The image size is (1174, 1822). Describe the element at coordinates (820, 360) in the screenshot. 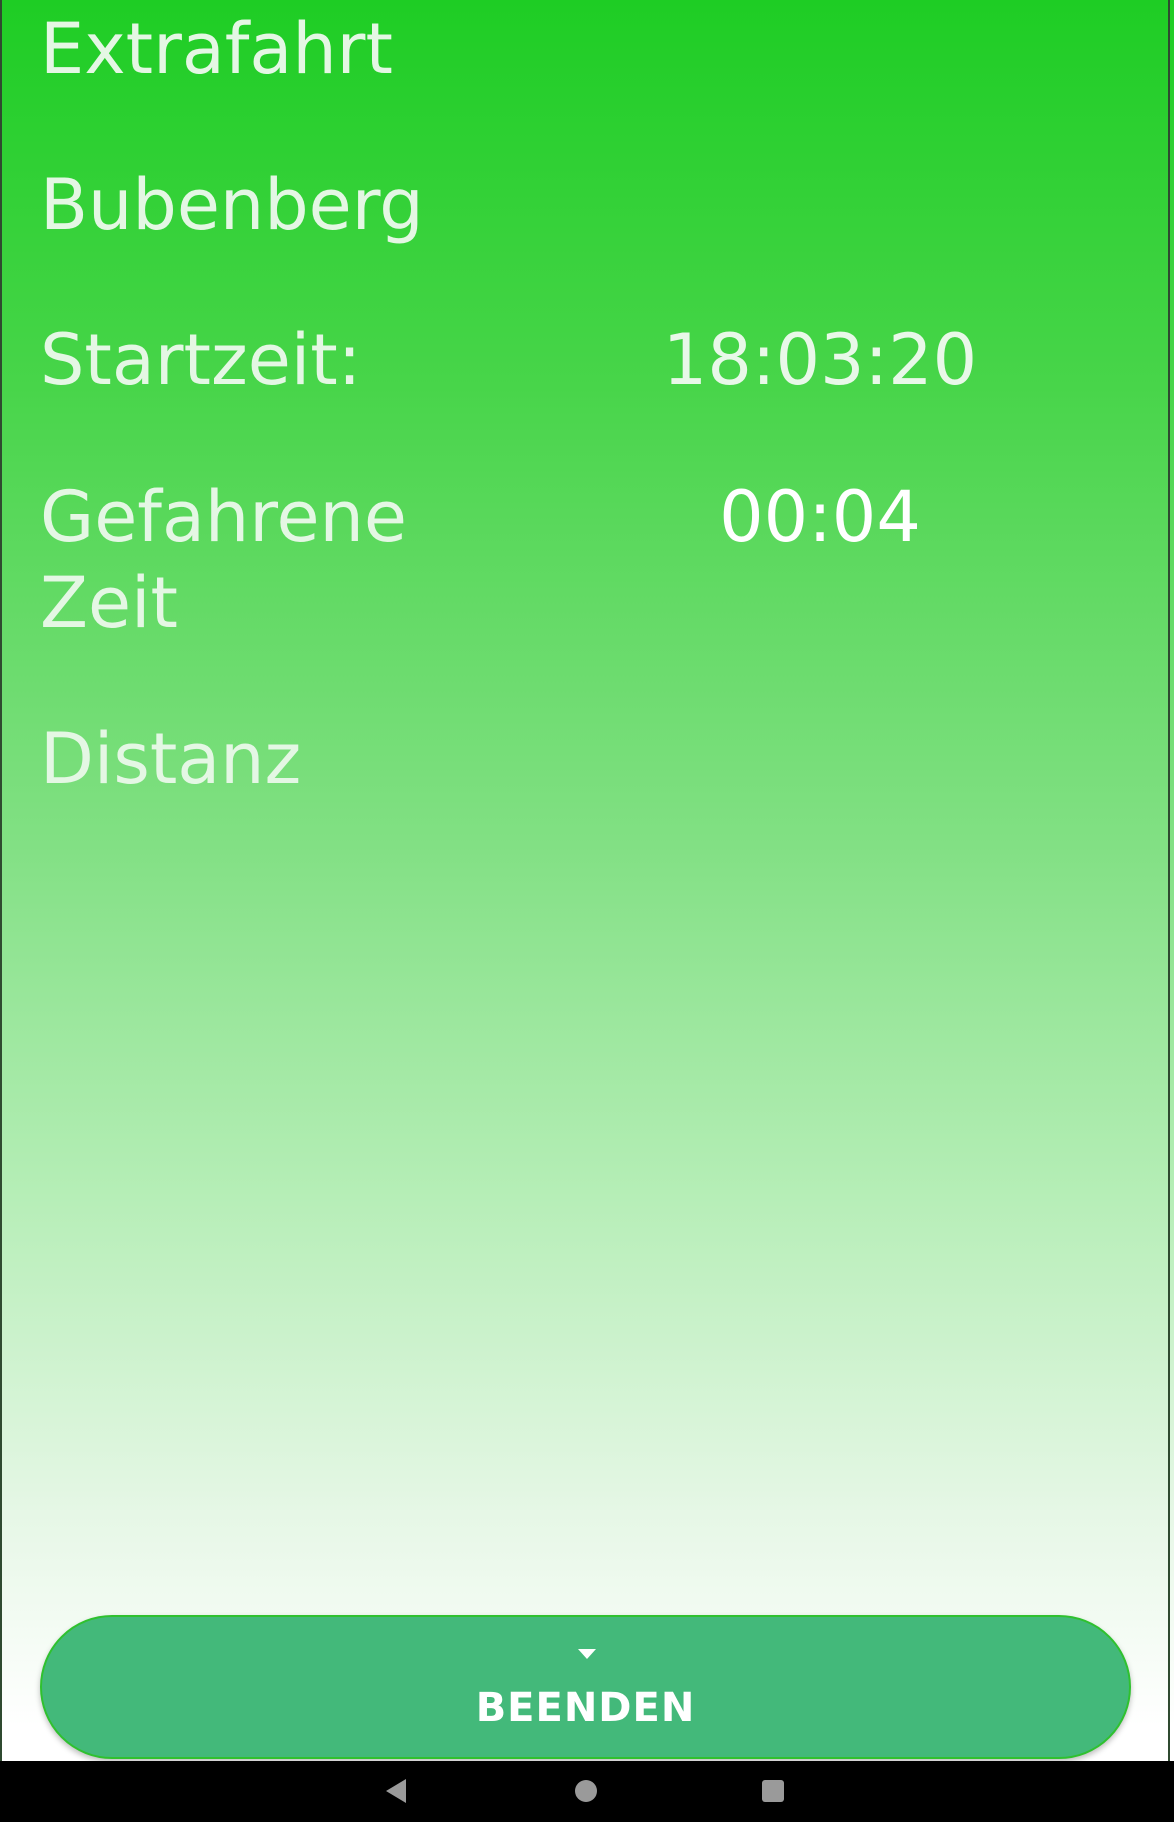

I see `start-time-value: 18:03:20` at that location.